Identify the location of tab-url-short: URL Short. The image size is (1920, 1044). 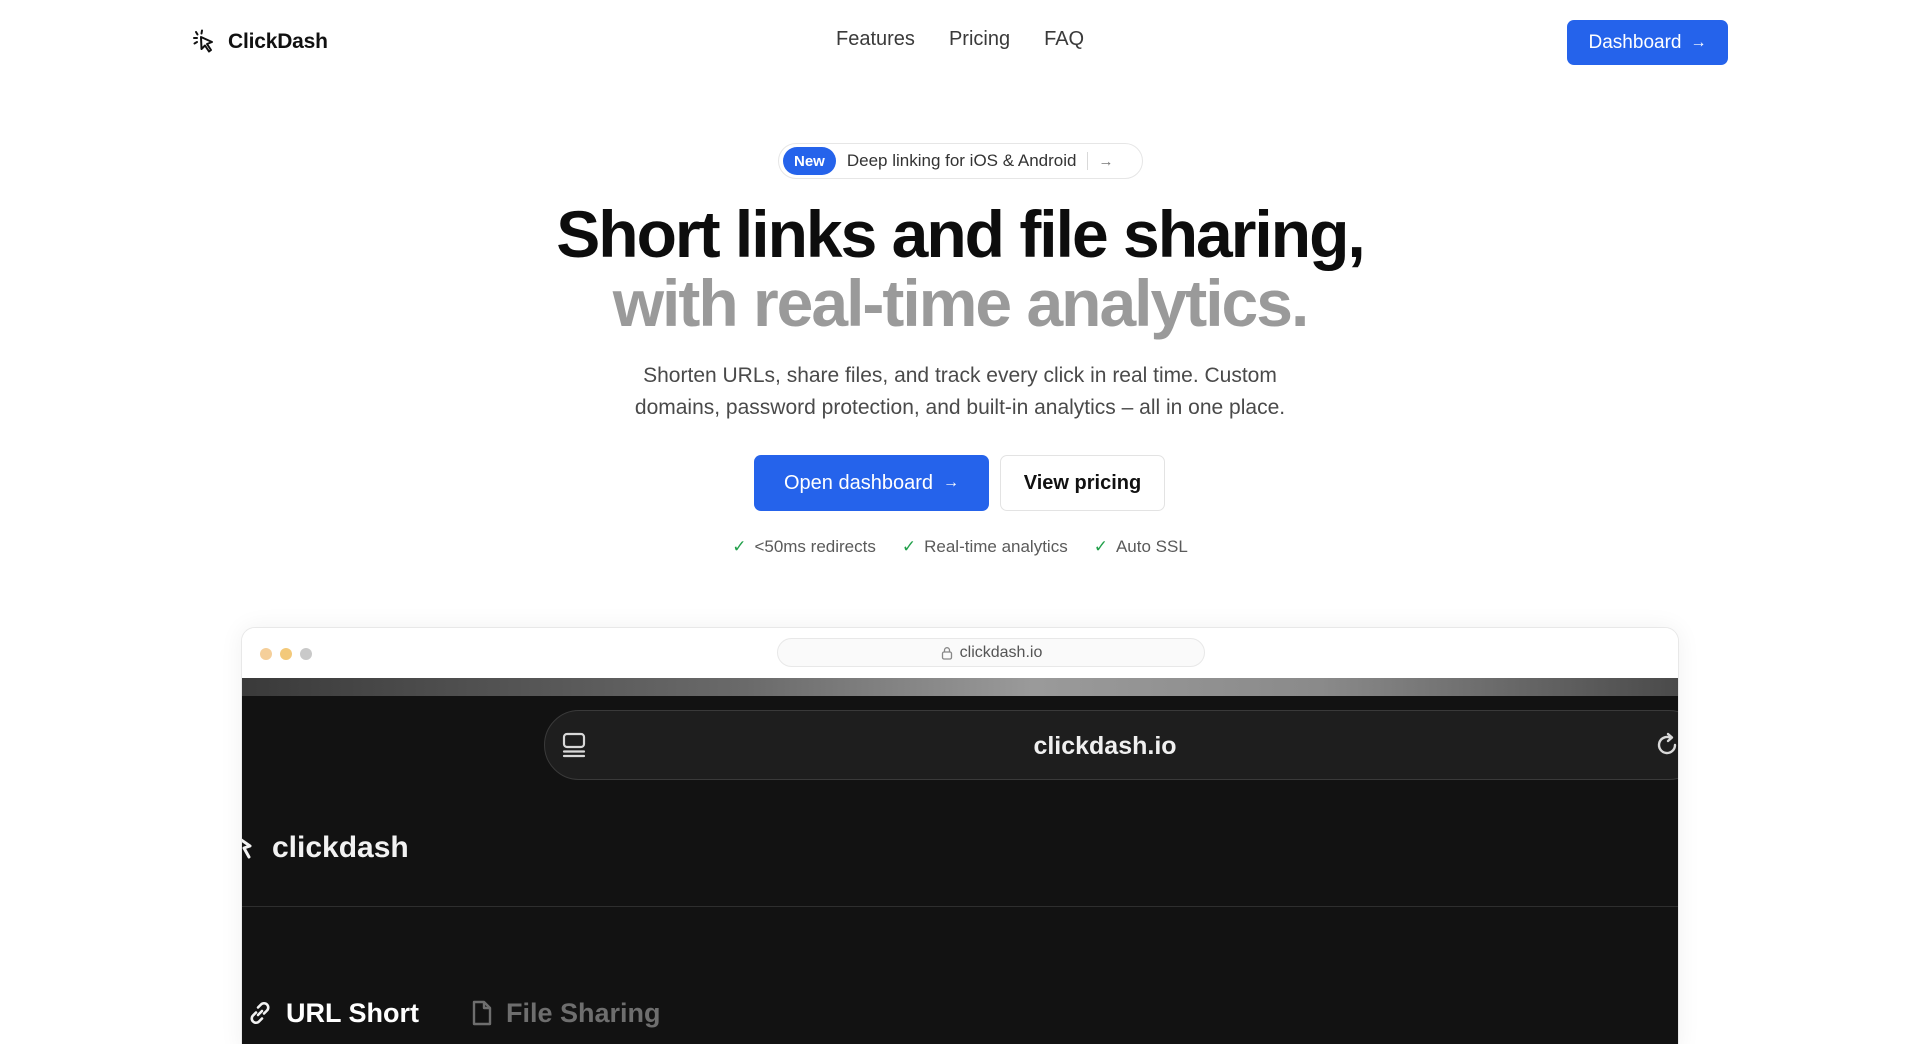
(332, 1013).